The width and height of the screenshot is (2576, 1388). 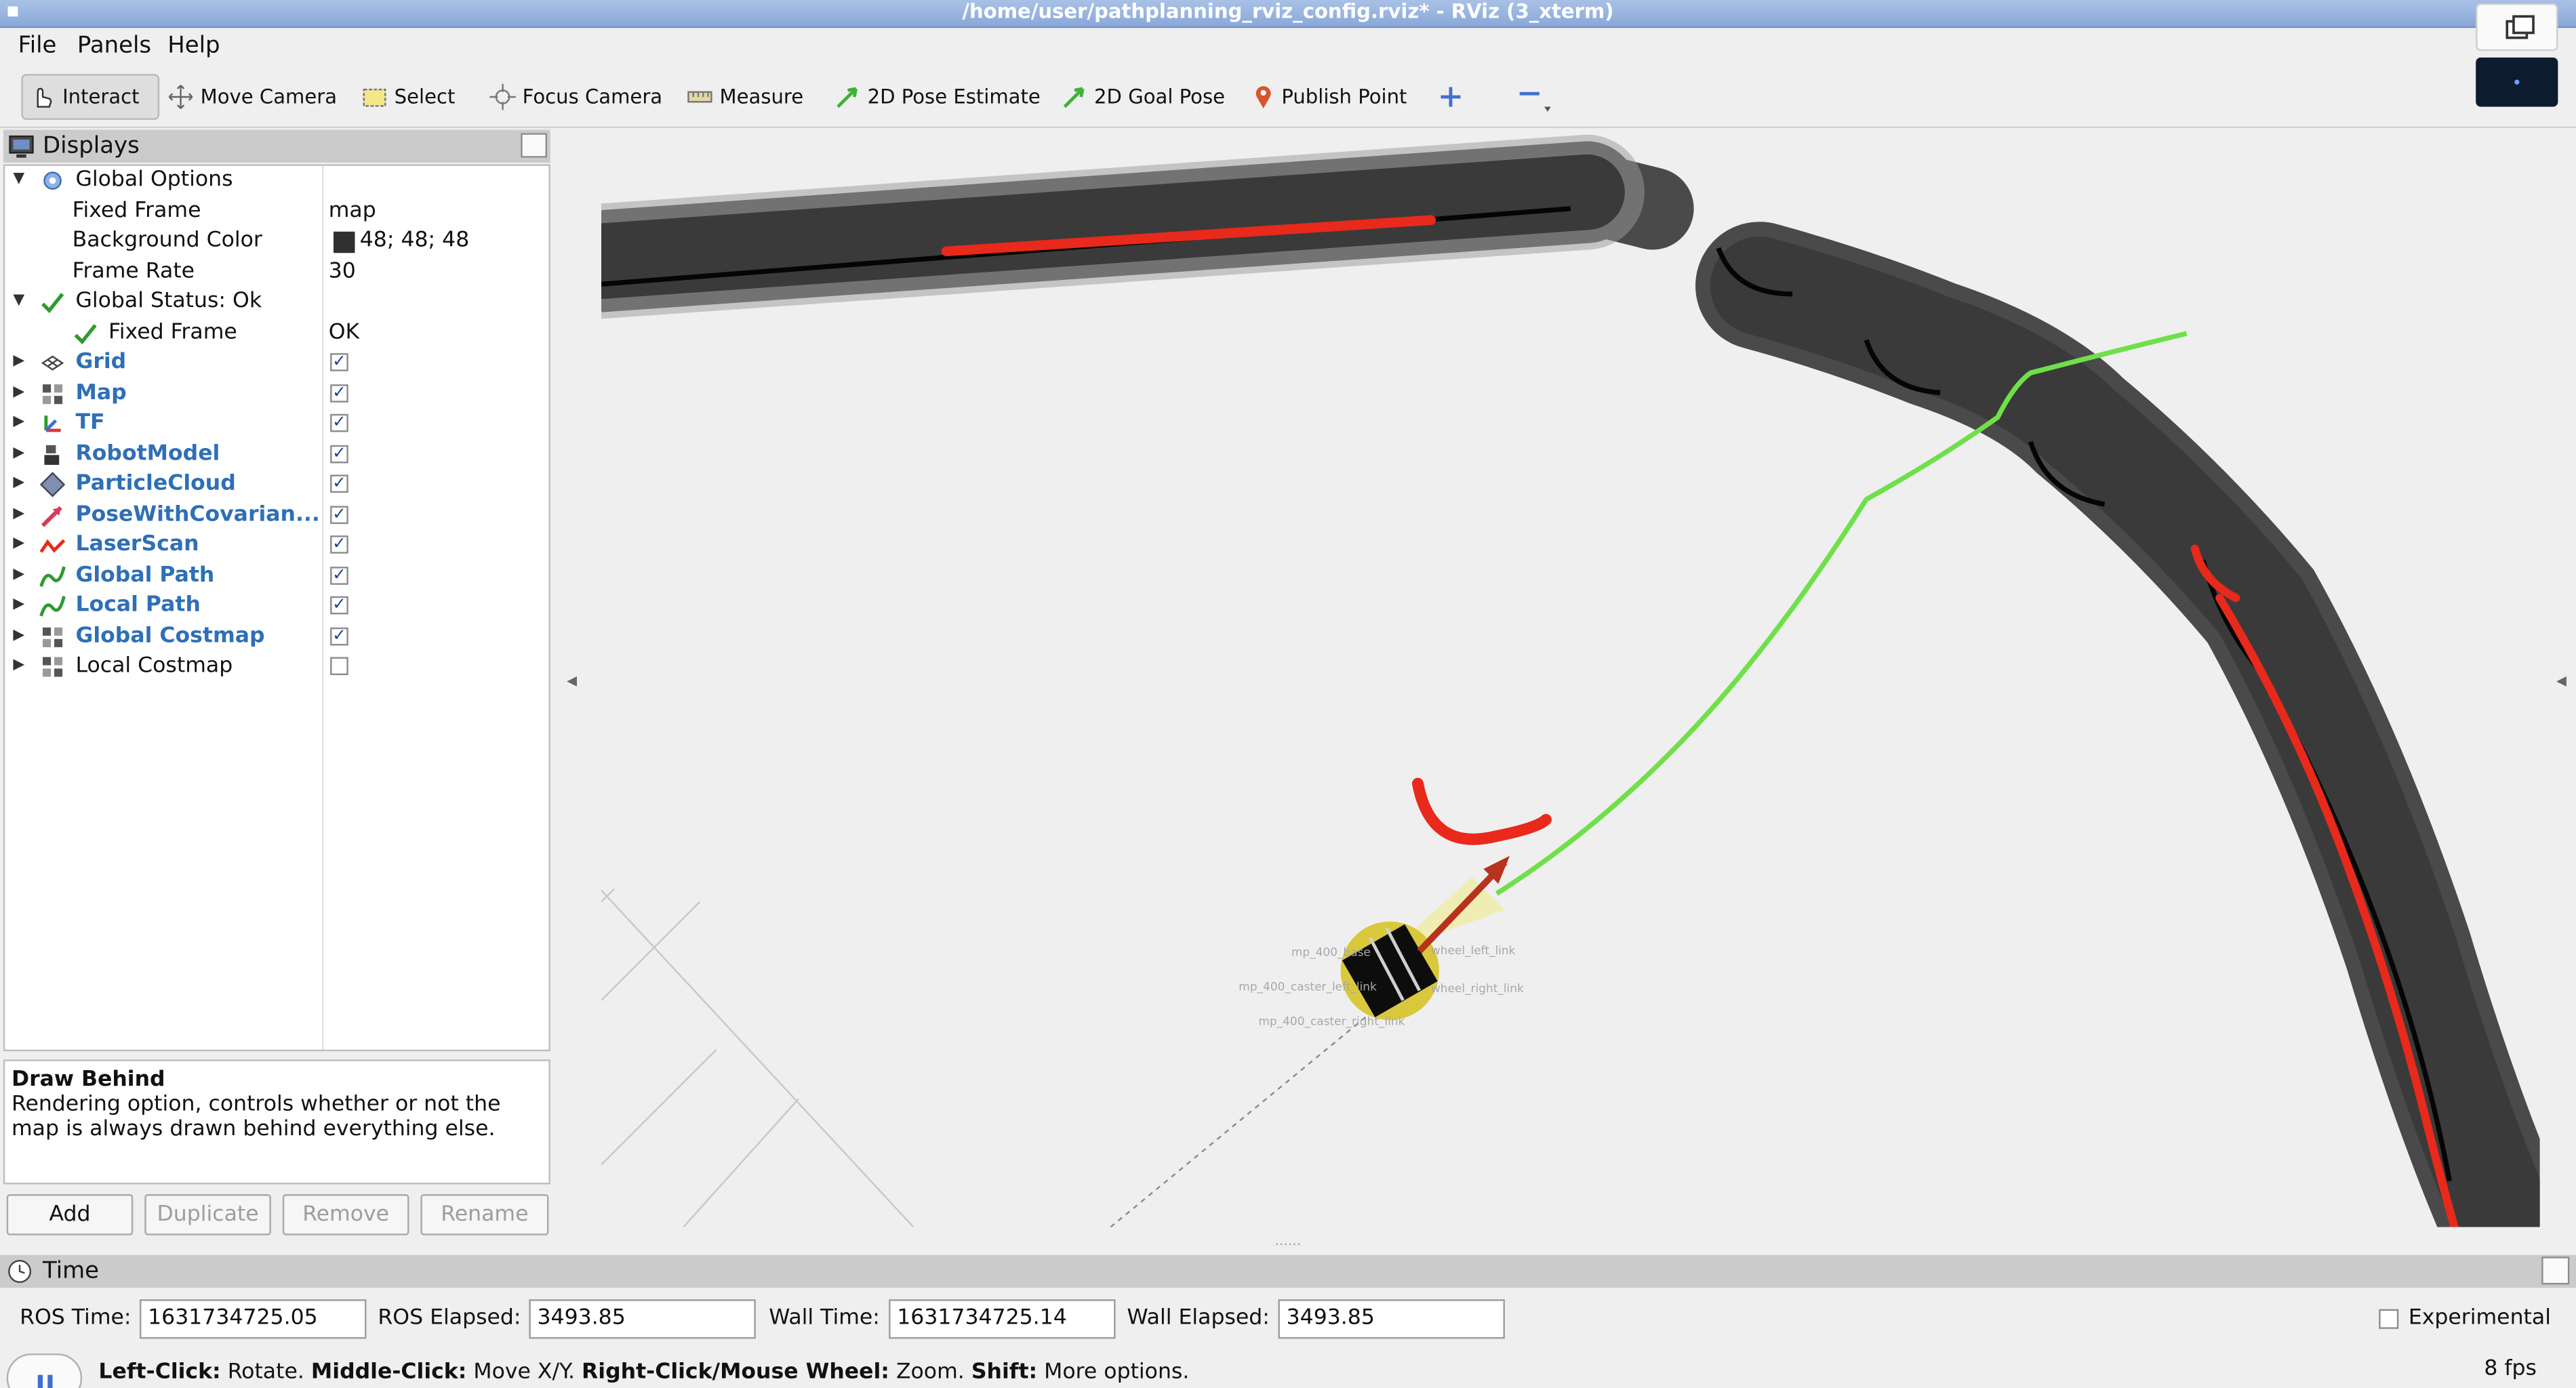 What do you see at coordinates (345, 1215) in the screenshot?
I see `remove-display-button: Remove` at bounding box center [345, 1215].